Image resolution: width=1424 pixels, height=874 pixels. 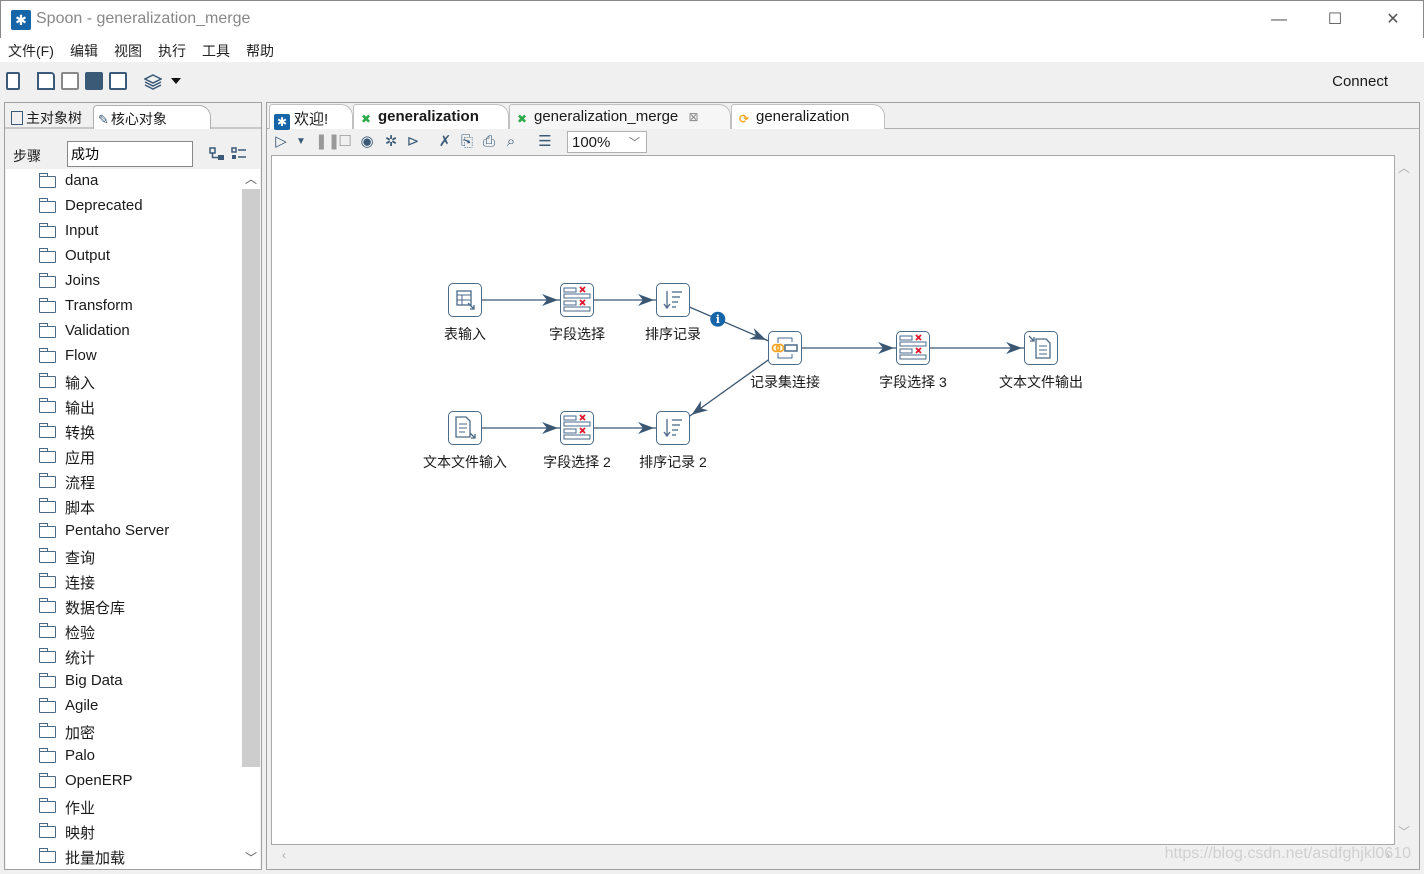 What do you see at coordinates (97, 330) in the screenshot?
I see `tree-item-label: Validation` at bounding box center [97, 330].